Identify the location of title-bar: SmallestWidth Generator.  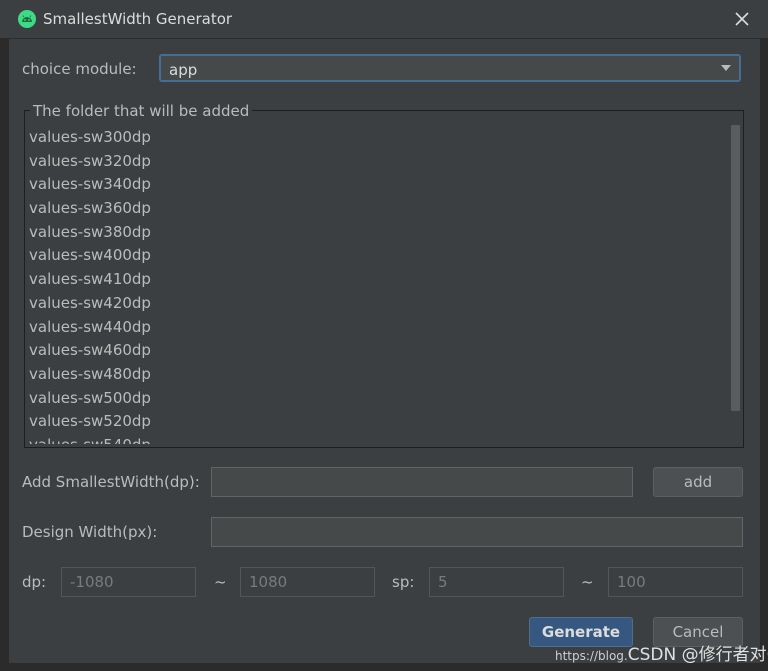
(384, 19).